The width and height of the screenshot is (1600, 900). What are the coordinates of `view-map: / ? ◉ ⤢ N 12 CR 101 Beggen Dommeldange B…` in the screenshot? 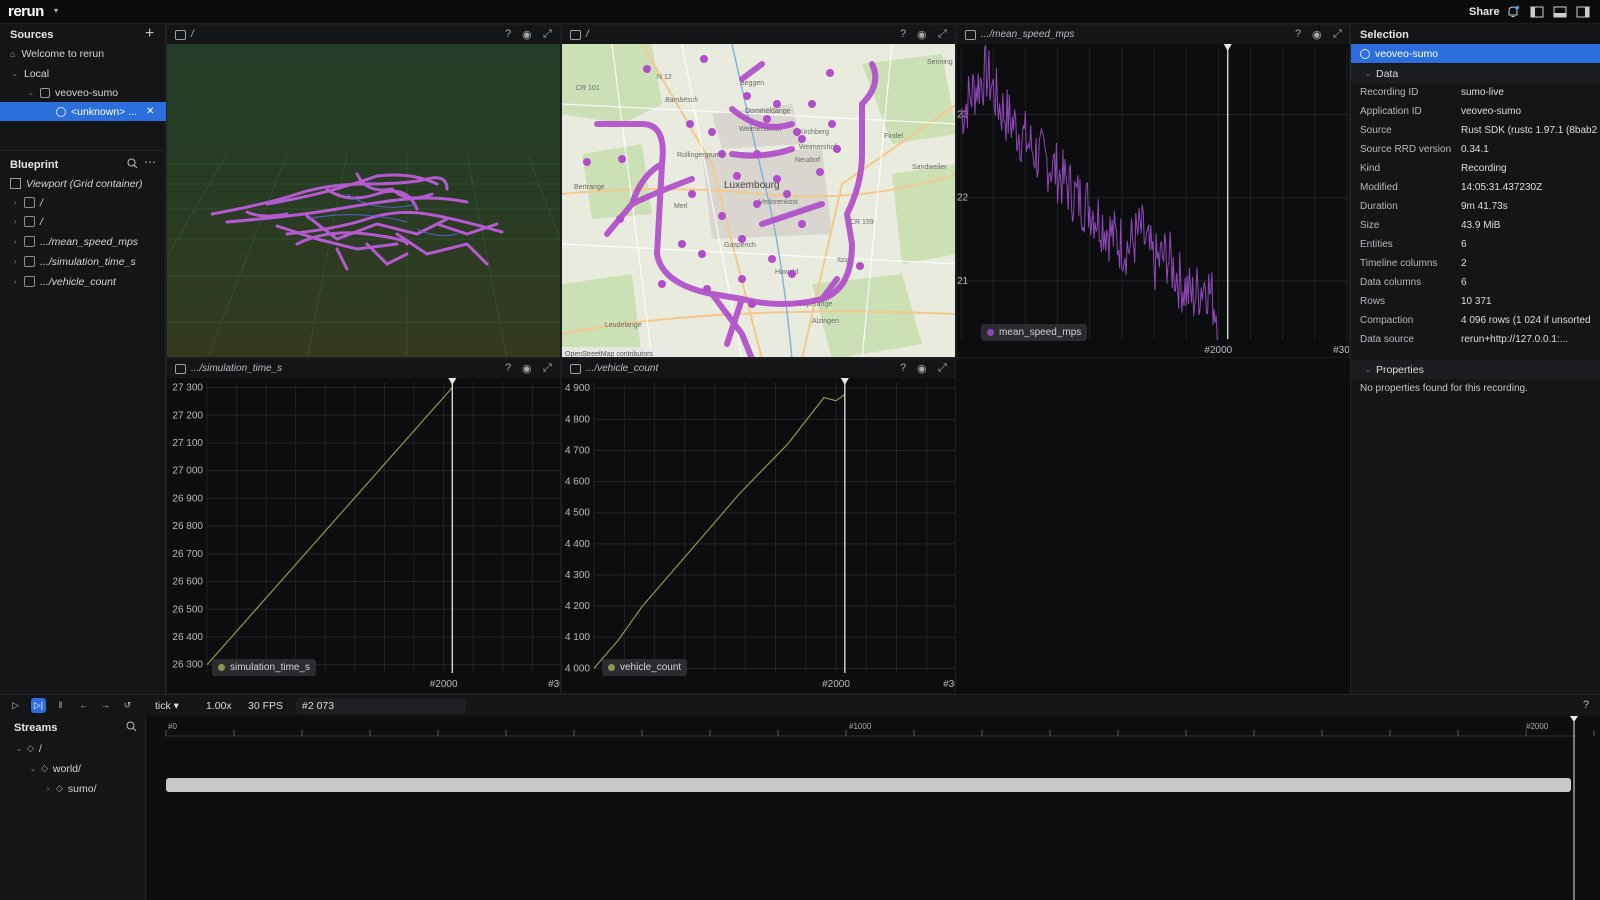 It's located at (758, 191).